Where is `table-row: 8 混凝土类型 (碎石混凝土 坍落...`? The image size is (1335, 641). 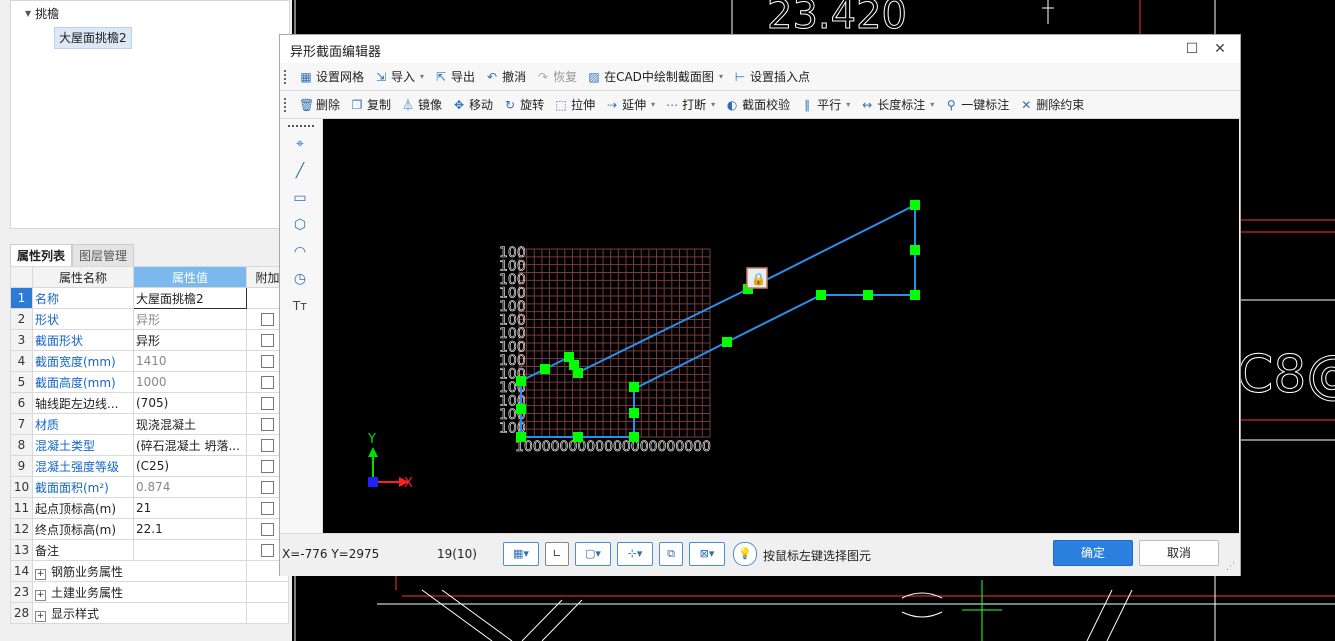
table-row: 8 混凝土类型 (碎石混凝土 坍落... is located at coordinates (149, 445).